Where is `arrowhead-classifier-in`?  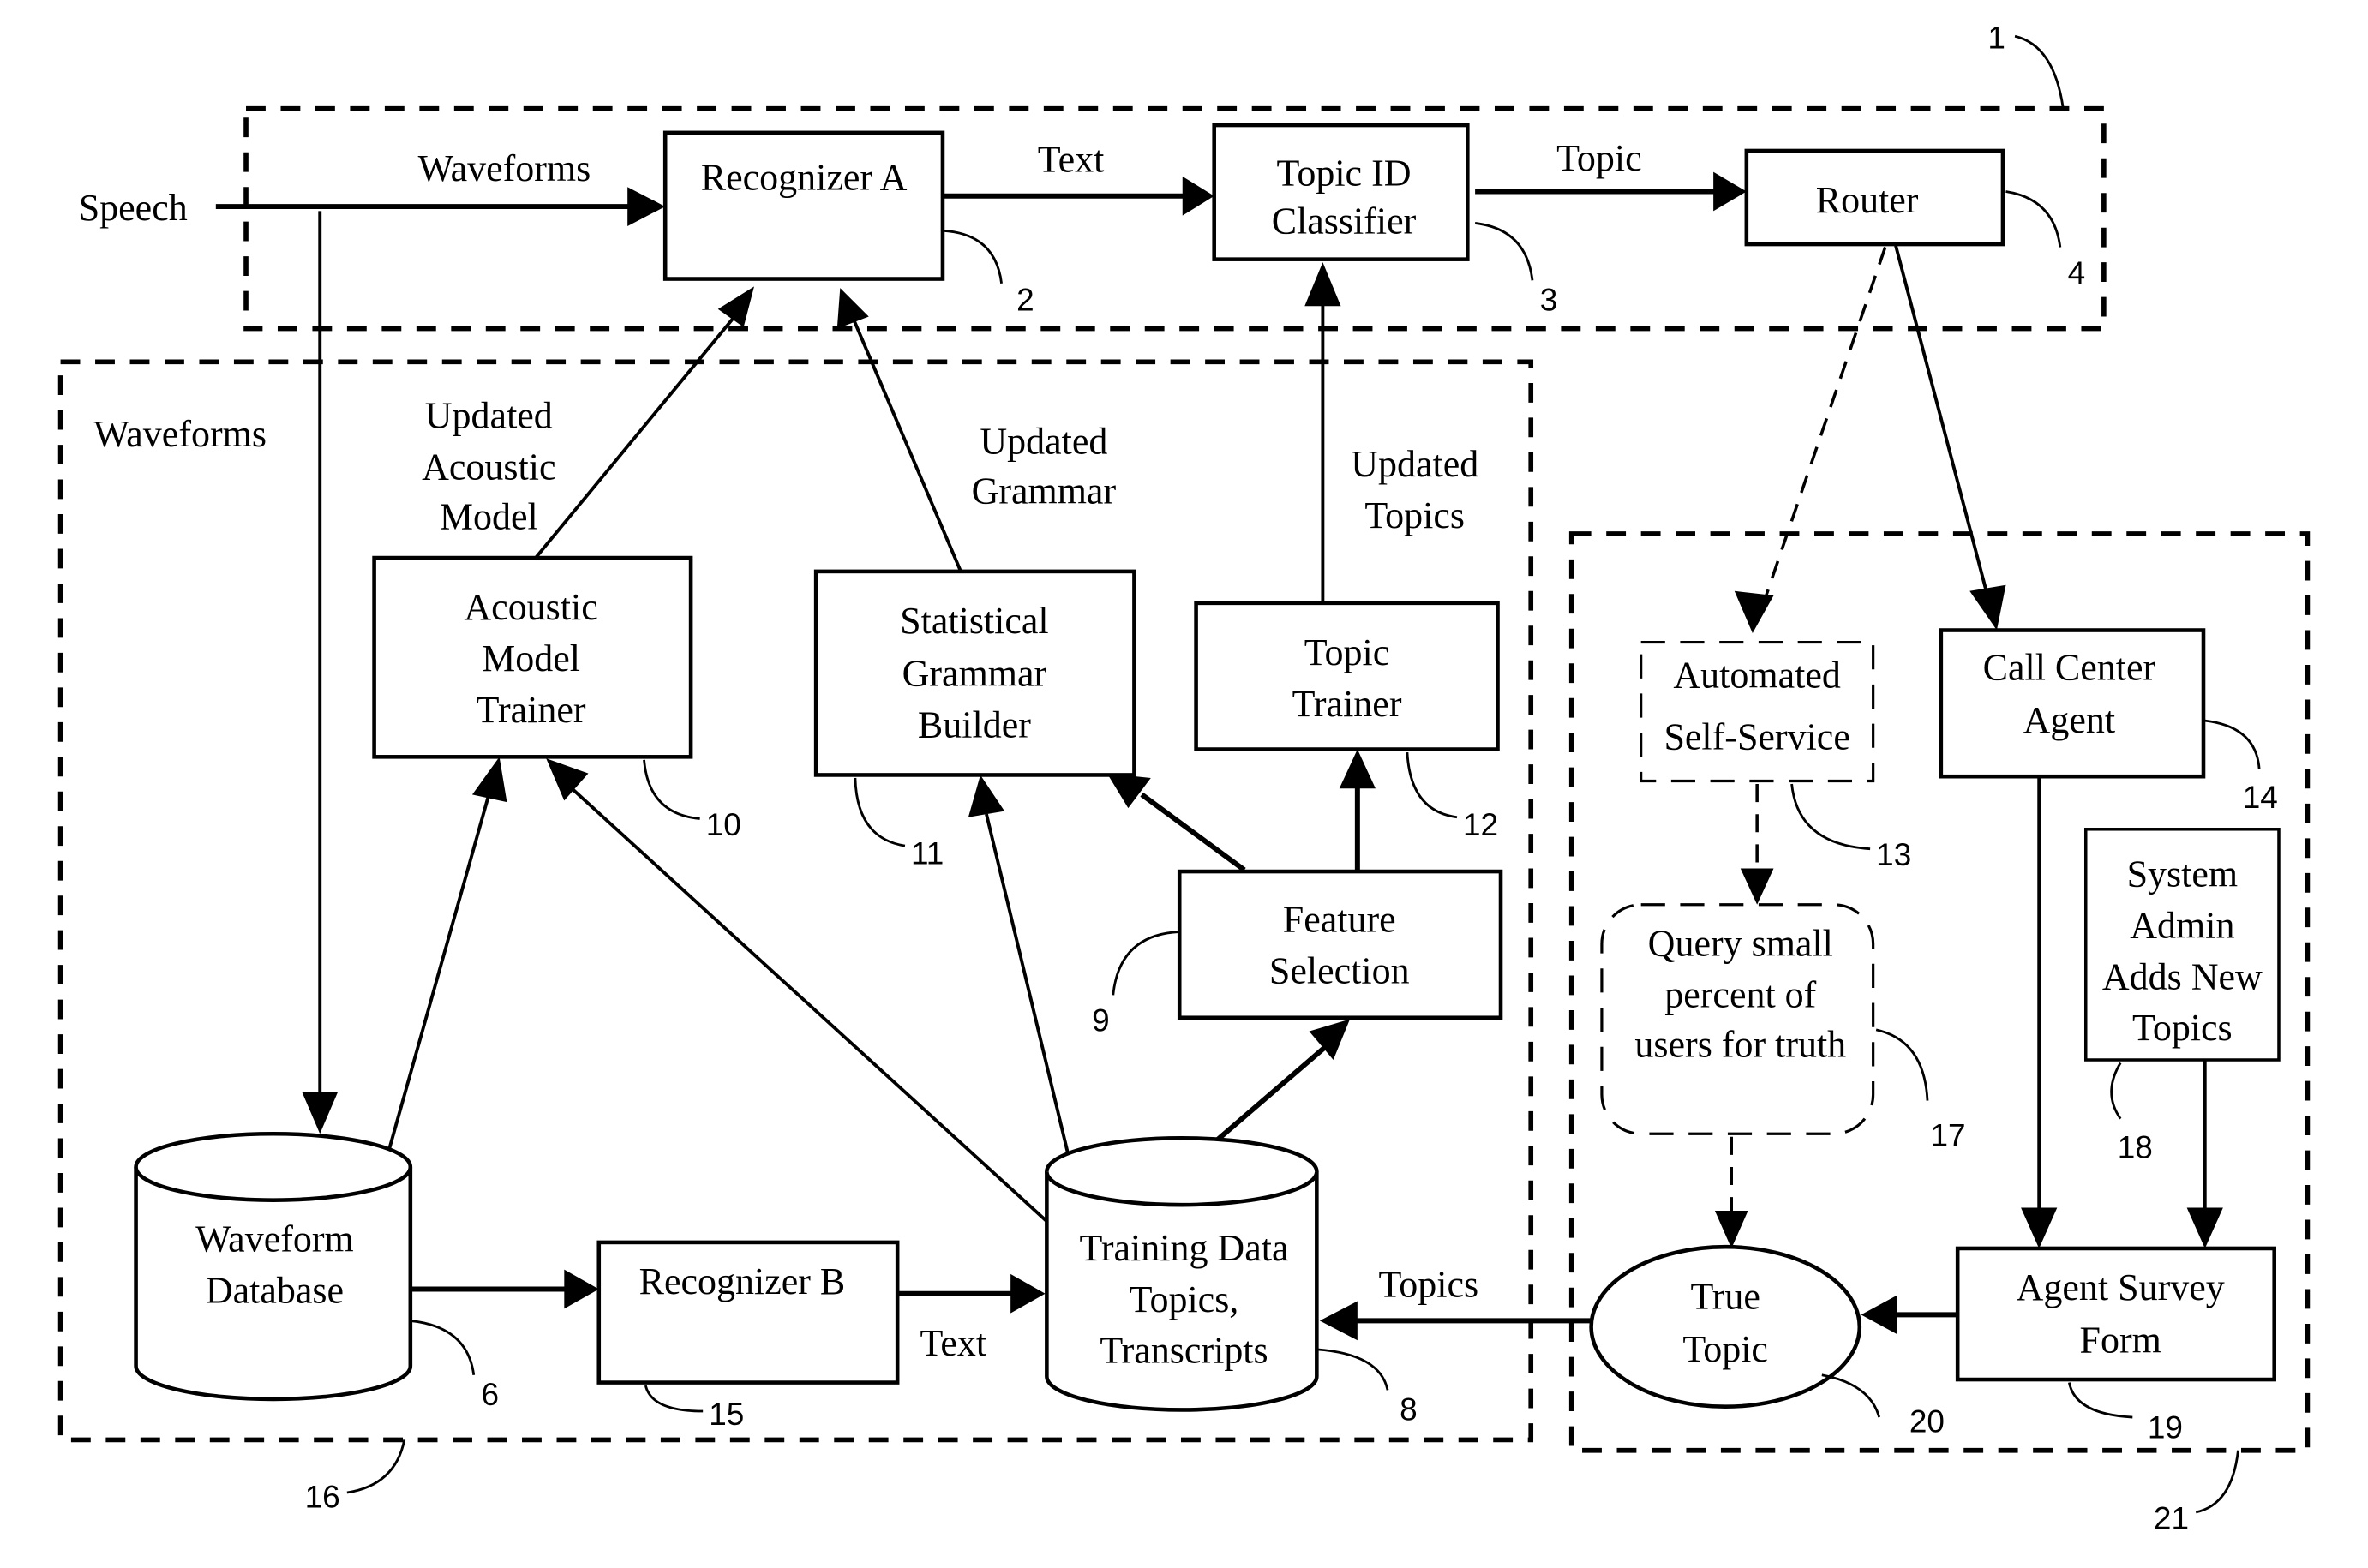
arrowhead-classifier-in is located at coordinates (1198, 196).